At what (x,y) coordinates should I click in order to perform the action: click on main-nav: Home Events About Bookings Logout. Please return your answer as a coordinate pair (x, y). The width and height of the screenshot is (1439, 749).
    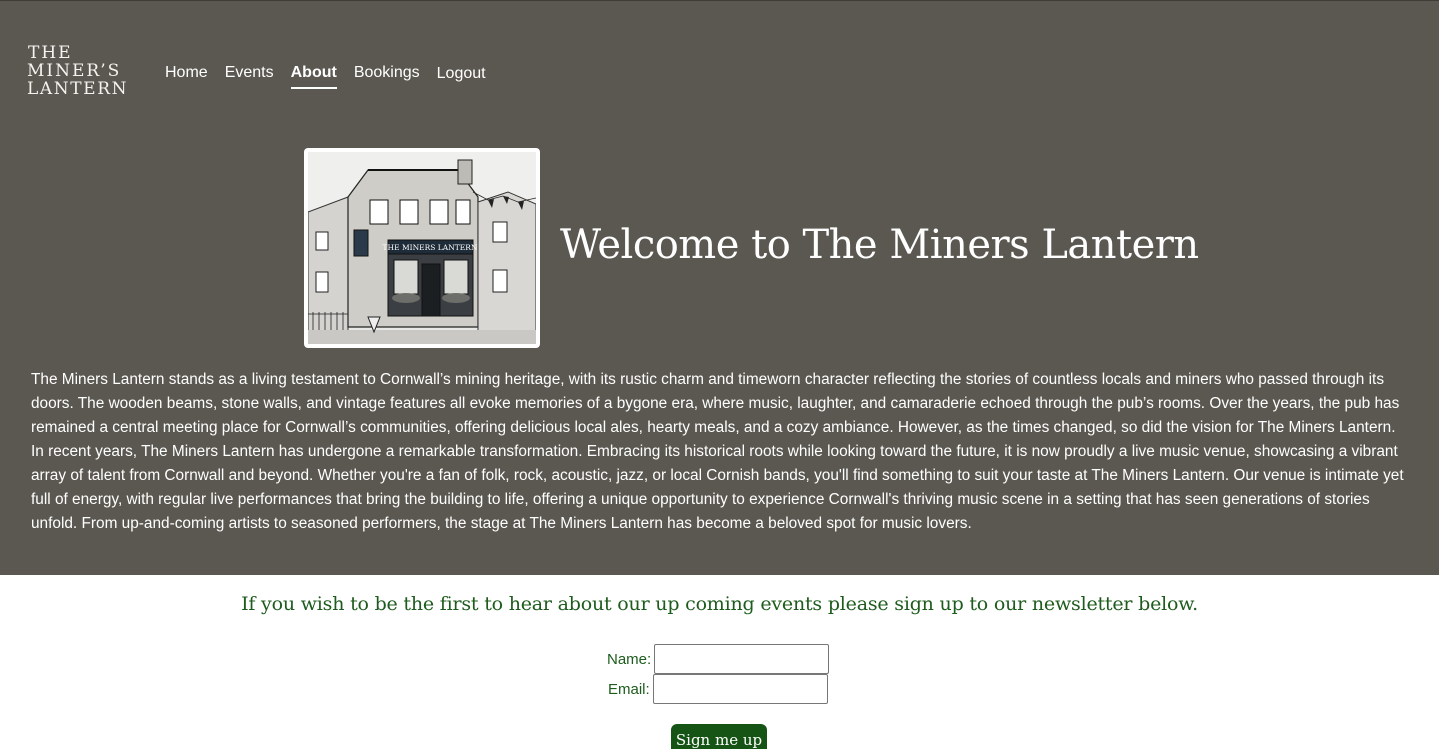
    Looking at the image, I should click on (334, 76).